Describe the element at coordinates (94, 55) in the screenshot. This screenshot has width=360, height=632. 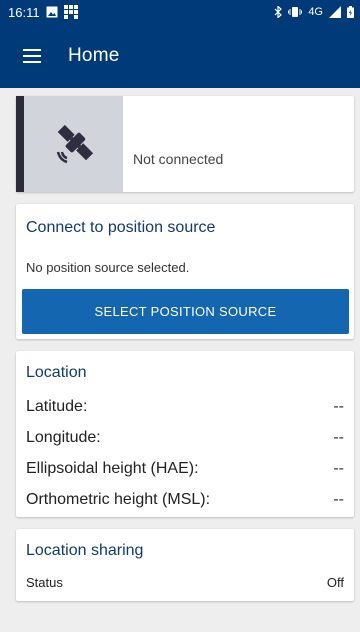
I see `page-title: Home` at that location.